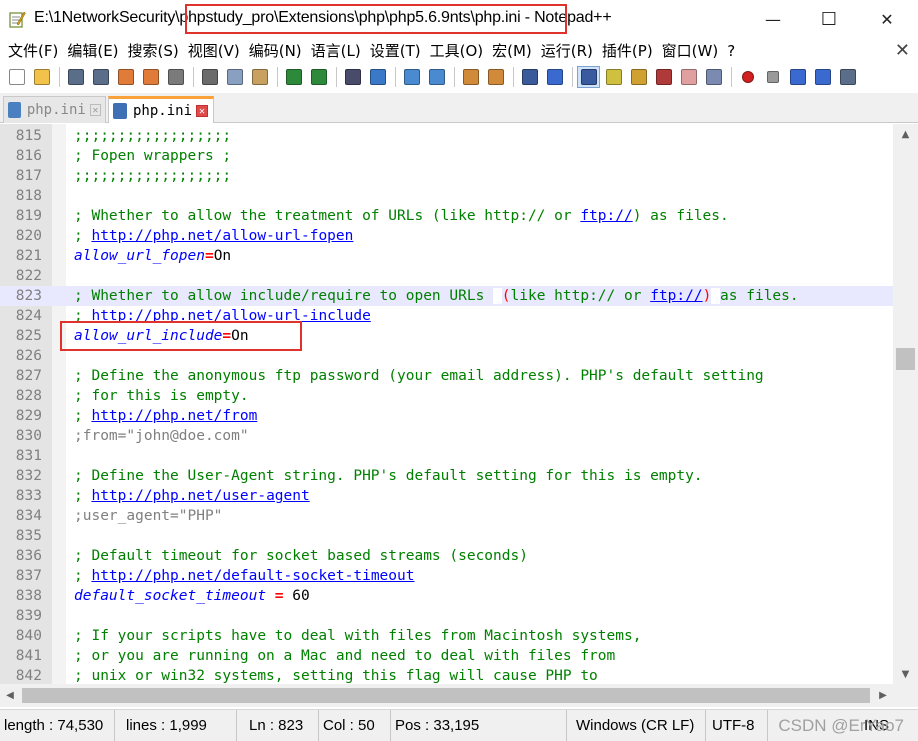 This screenshot has width=918, height=741. I want to click on sync-h-button, so click(495, 77).